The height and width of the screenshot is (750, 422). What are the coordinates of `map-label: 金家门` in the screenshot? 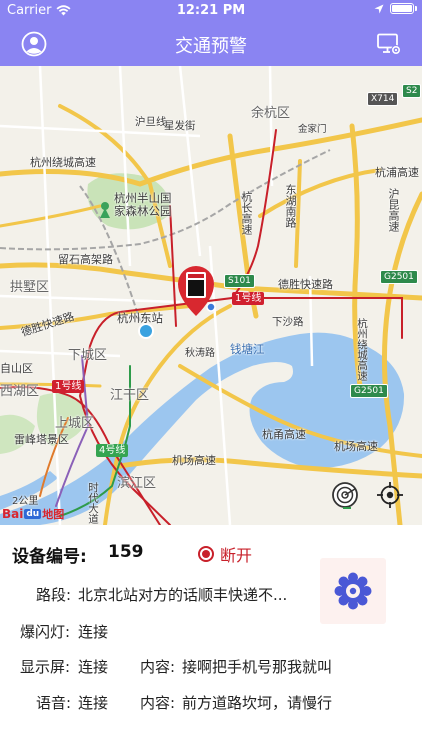 It's located at (312, 129).